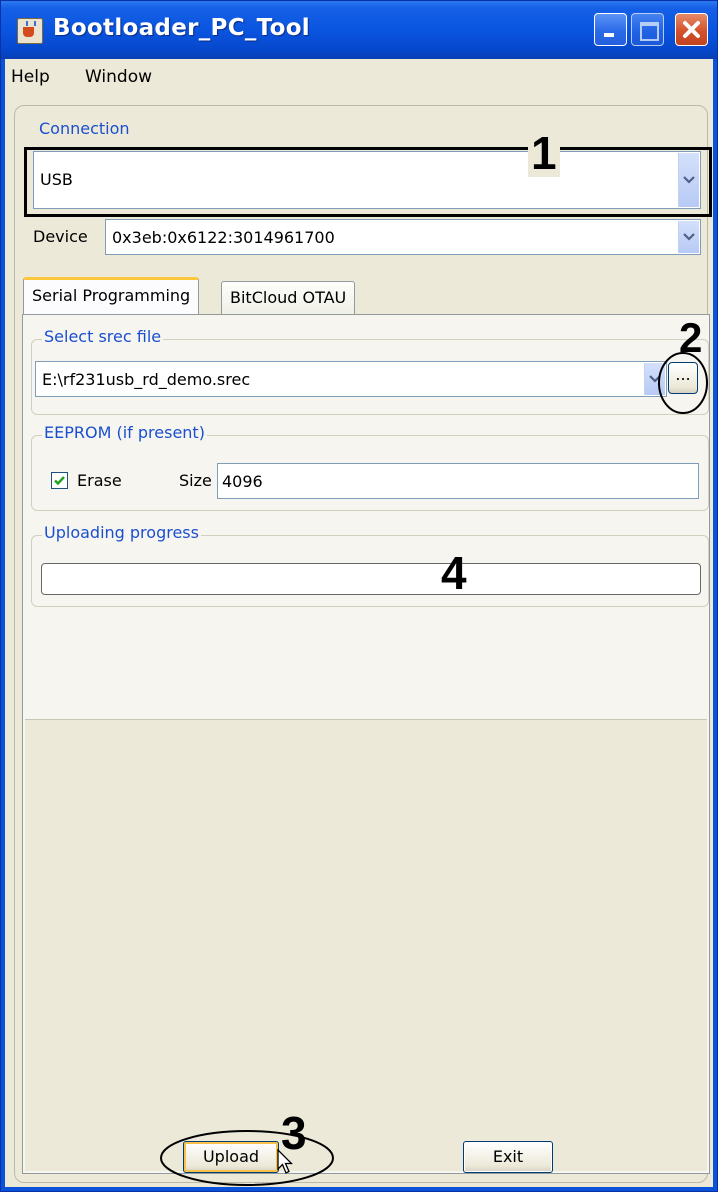 The height and width of the screenshot is (1192, 718). What do you see at coordinates (195, 480) in the screenshot?
I see `size-label: Size` at bounding box center [195, 480].